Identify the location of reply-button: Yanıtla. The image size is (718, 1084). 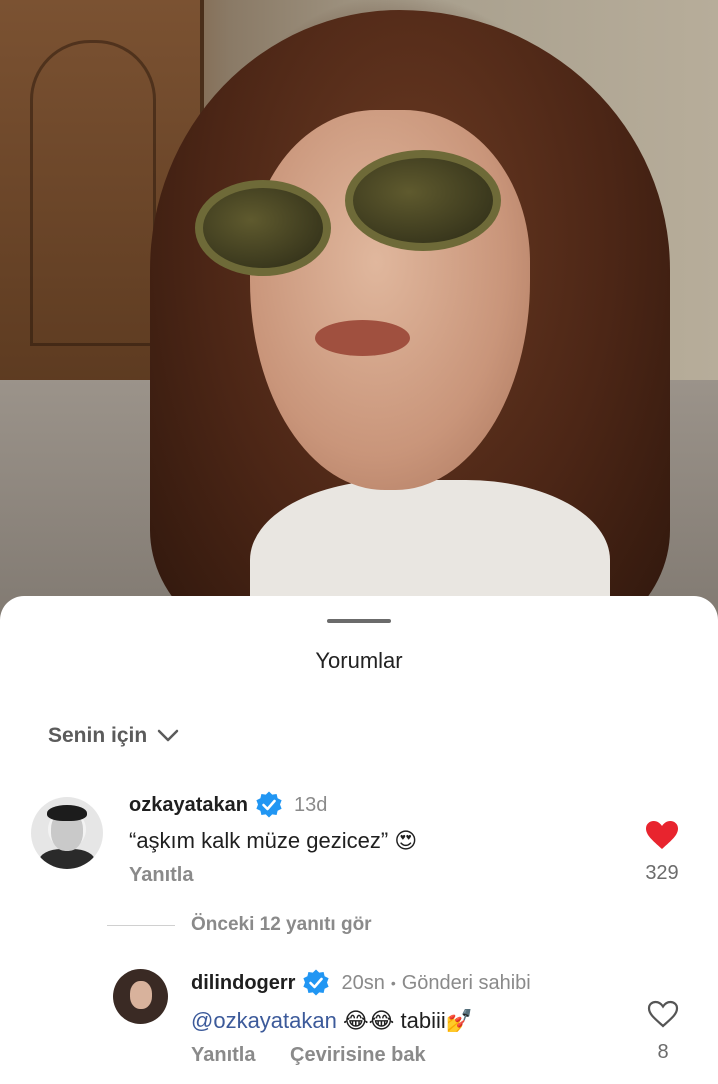
(161, 875).